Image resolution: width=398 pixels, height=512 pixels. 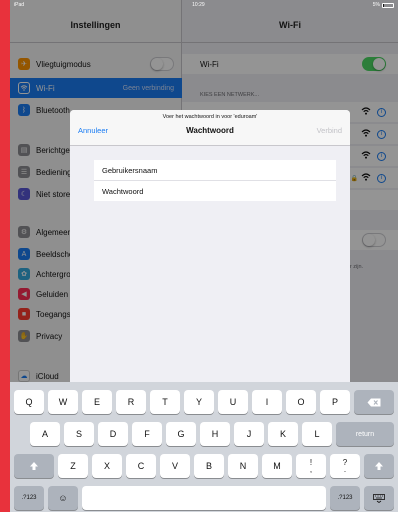 What do you see at coordinates (365, 434) in the screenshot?
I see `return-key: return` at bounding box center [365, 434].